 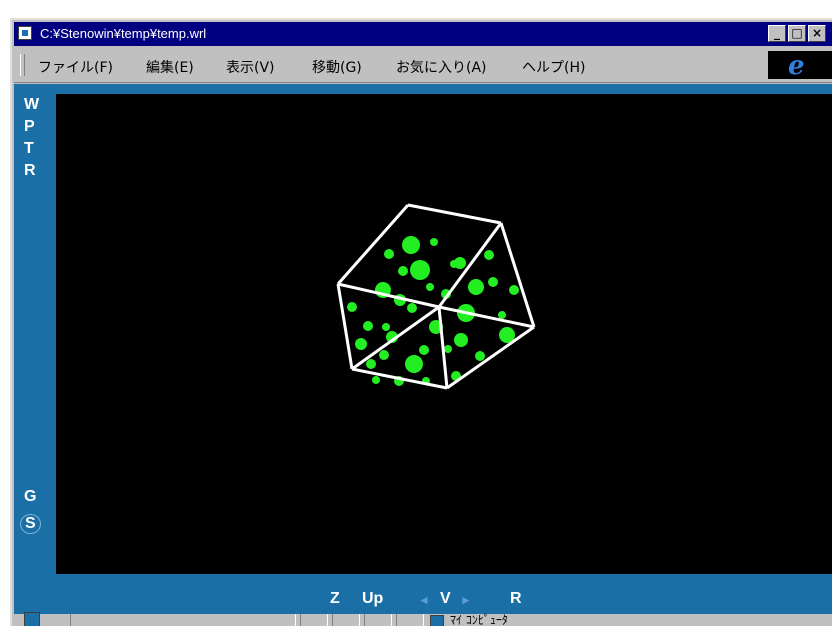 What do you see at coordinates (29, 127) in the screenshot?
I see `pan-button: P` at bounding box center [29, 127].